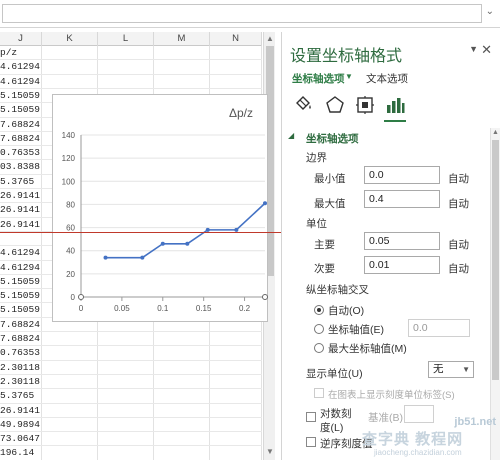 The height and width of the screenshot is (460, 500). What do you see at coordinates (439, 328) in the screenshot?
I see `cross-axis-value-input: 0.0` at bounding box center [439, 328].